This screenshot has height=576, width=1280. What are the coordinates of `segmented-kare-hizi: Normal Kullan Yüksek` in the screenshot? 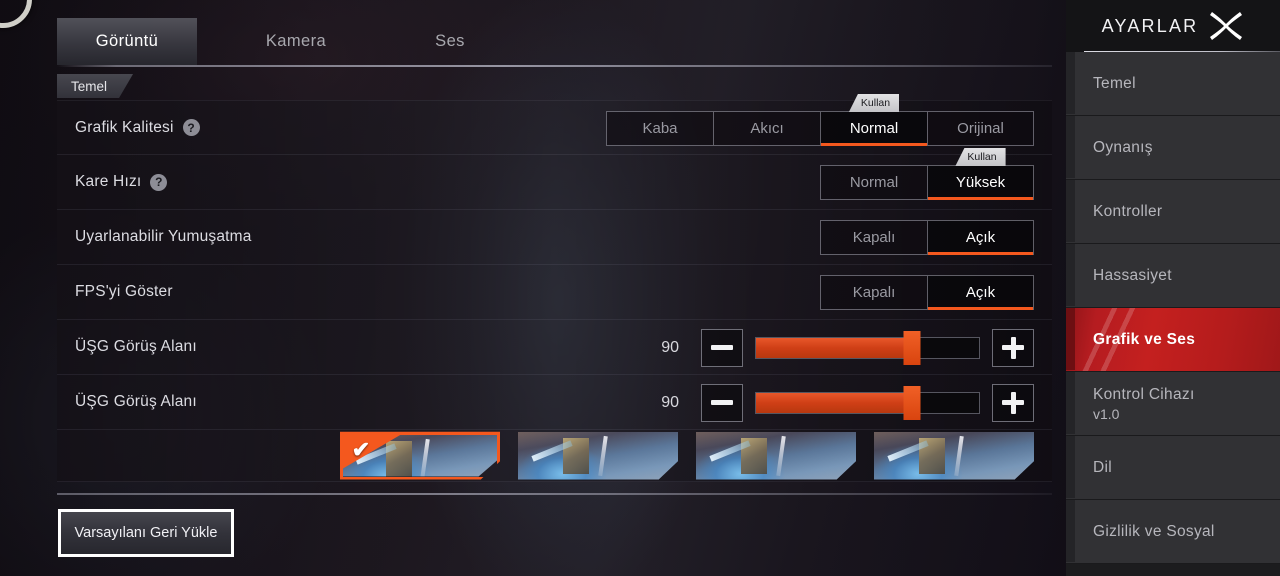 It's located at (927, 174).